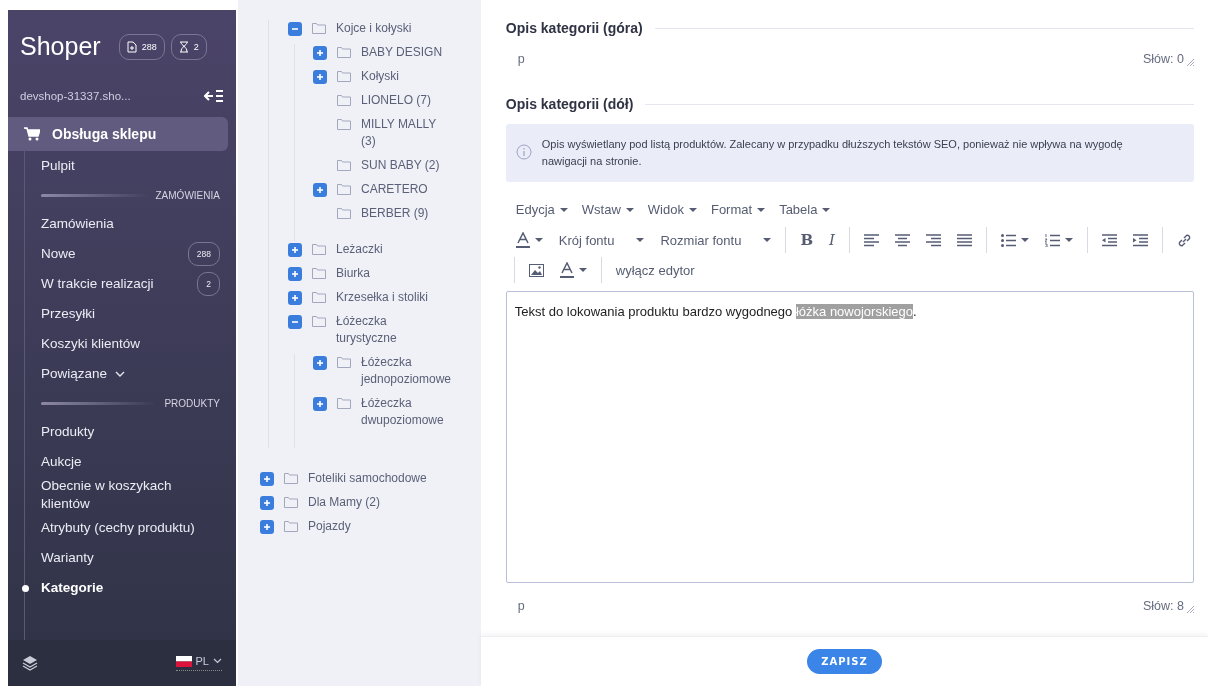 Image resolution: width=1208 pixels, height=686 pixels. I want to click on menu-item: Atrybuty (cechy produktu), so click(130, 528).